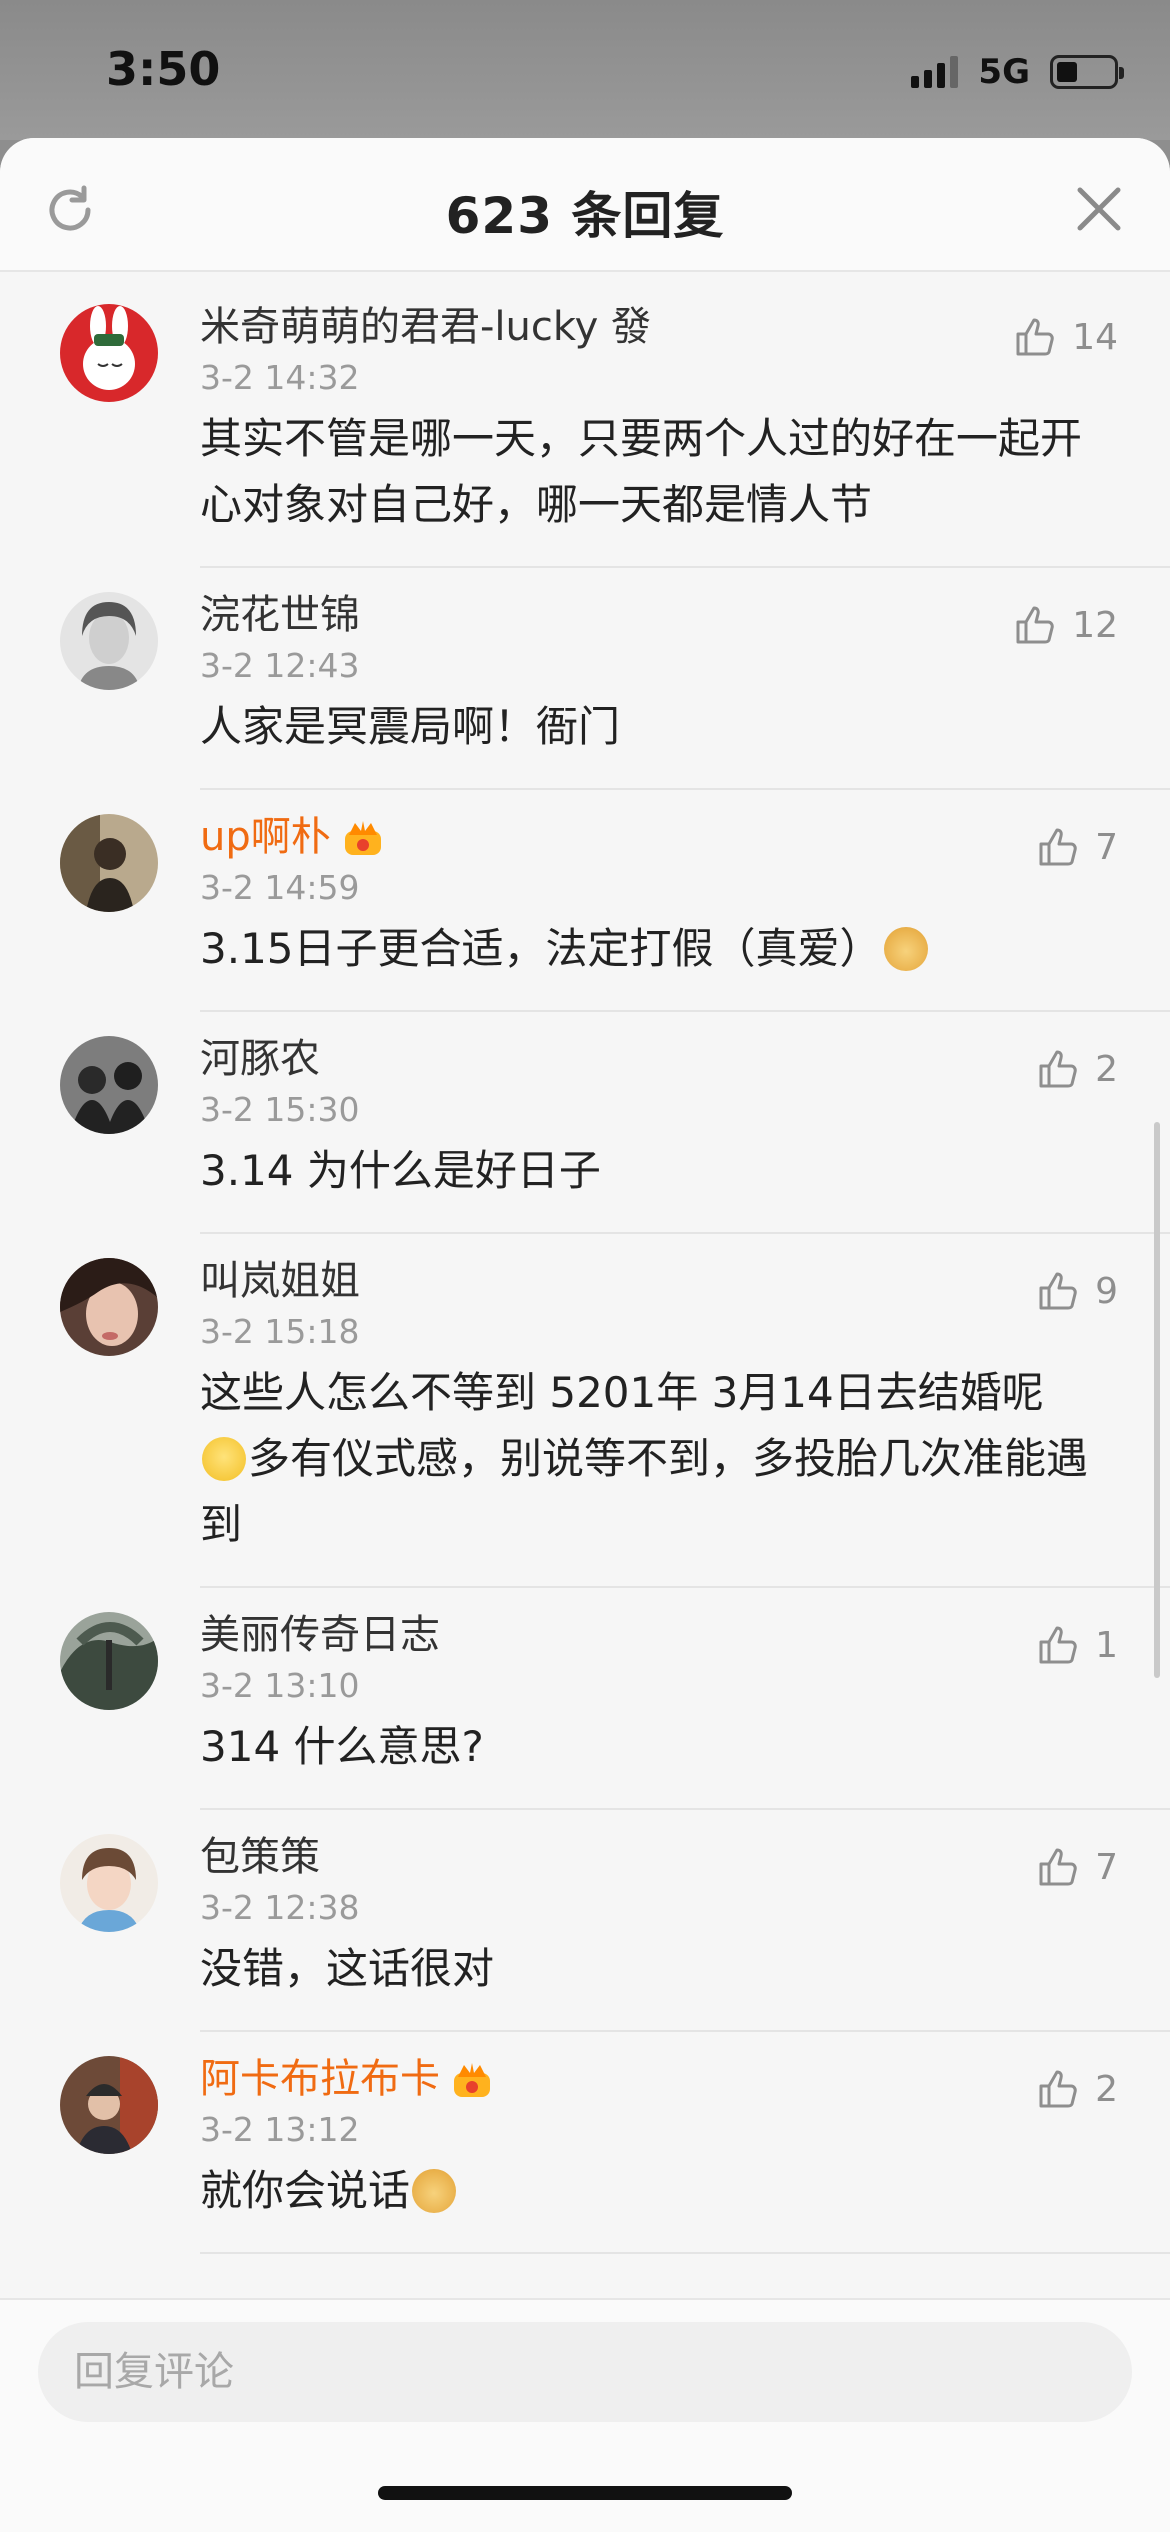 The width and height of the screenshot is (1170, 2532). What do you see at coordinates (585, 216) in the screenshot?
I see `page-title: 623 条回复` at bounding box center [585, 216].